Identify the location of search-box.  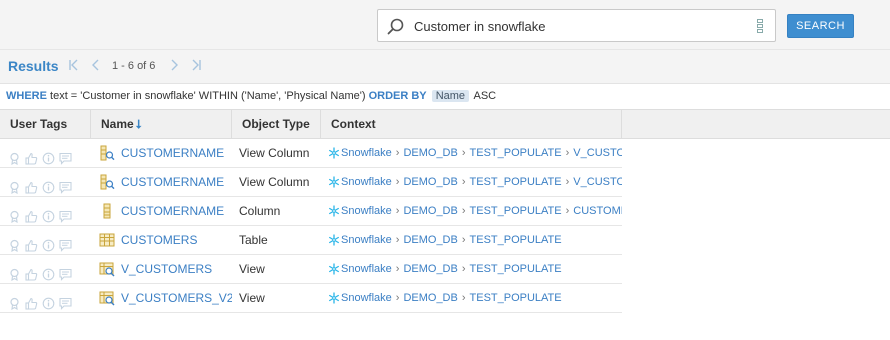
(576, 25).